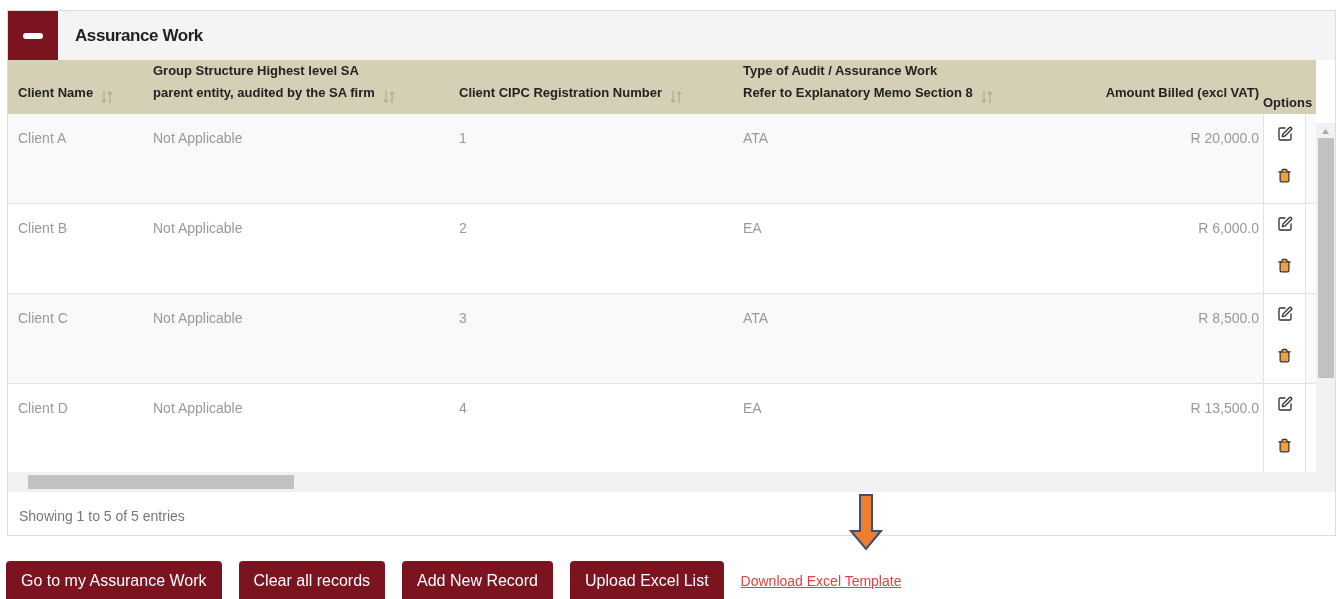 Image resolution: width=1336 pixels, height=599 pixels. Describe the element at coordinates (671, 482) in the screenshot. I see `horizontal-scrollbar` at that location.